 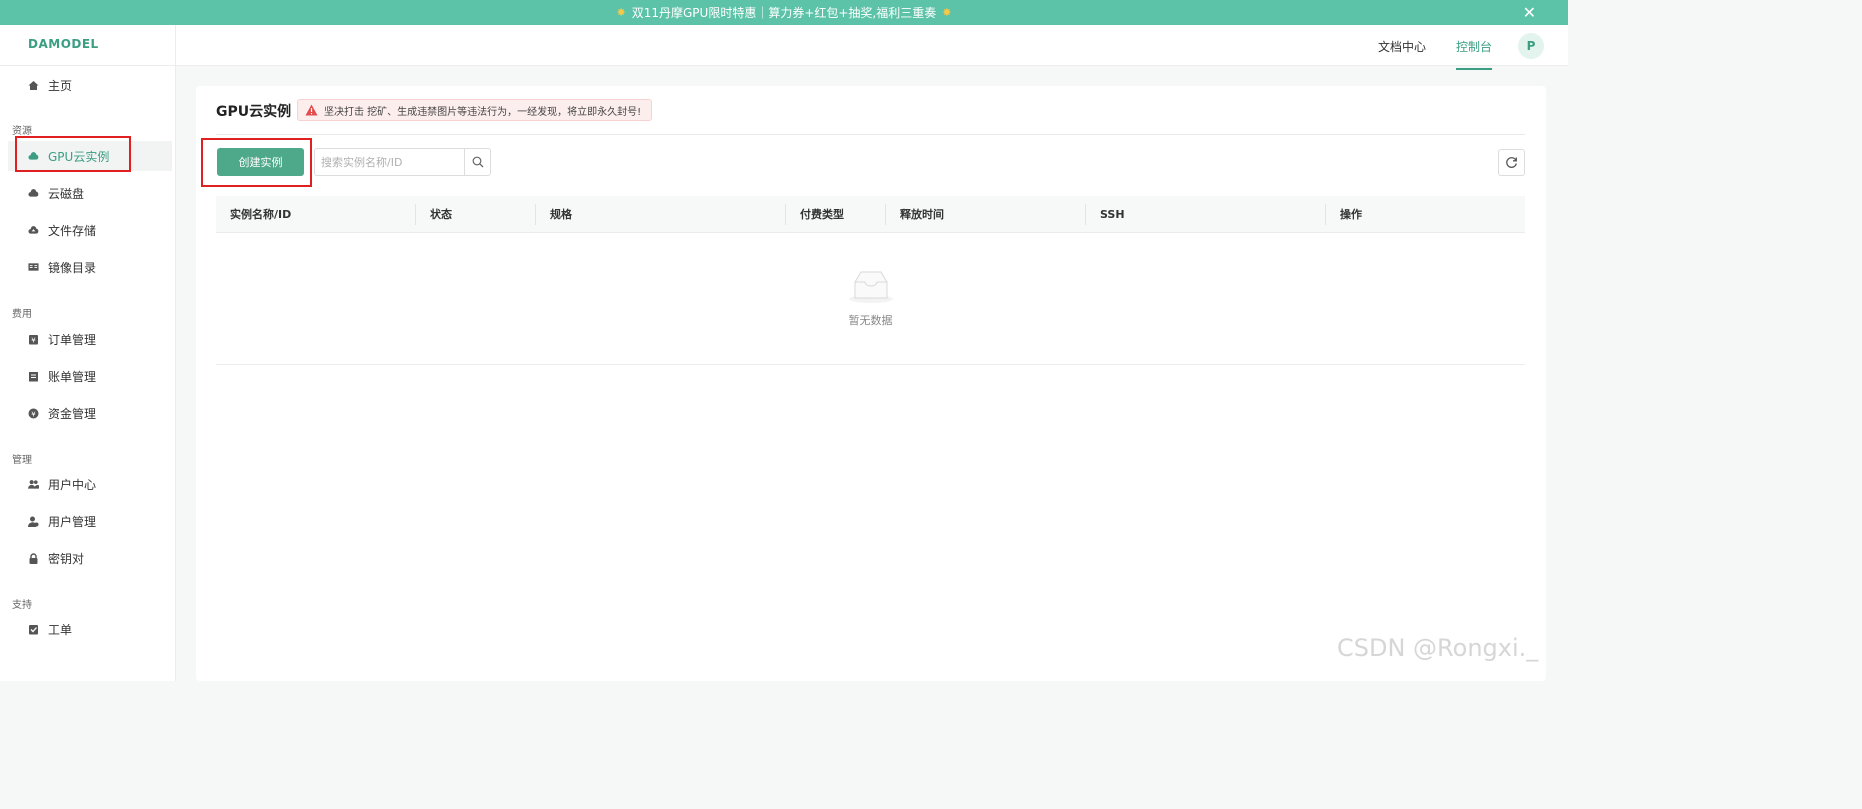 I want to click on order-icon: ¥, so click(x=33, y=339).